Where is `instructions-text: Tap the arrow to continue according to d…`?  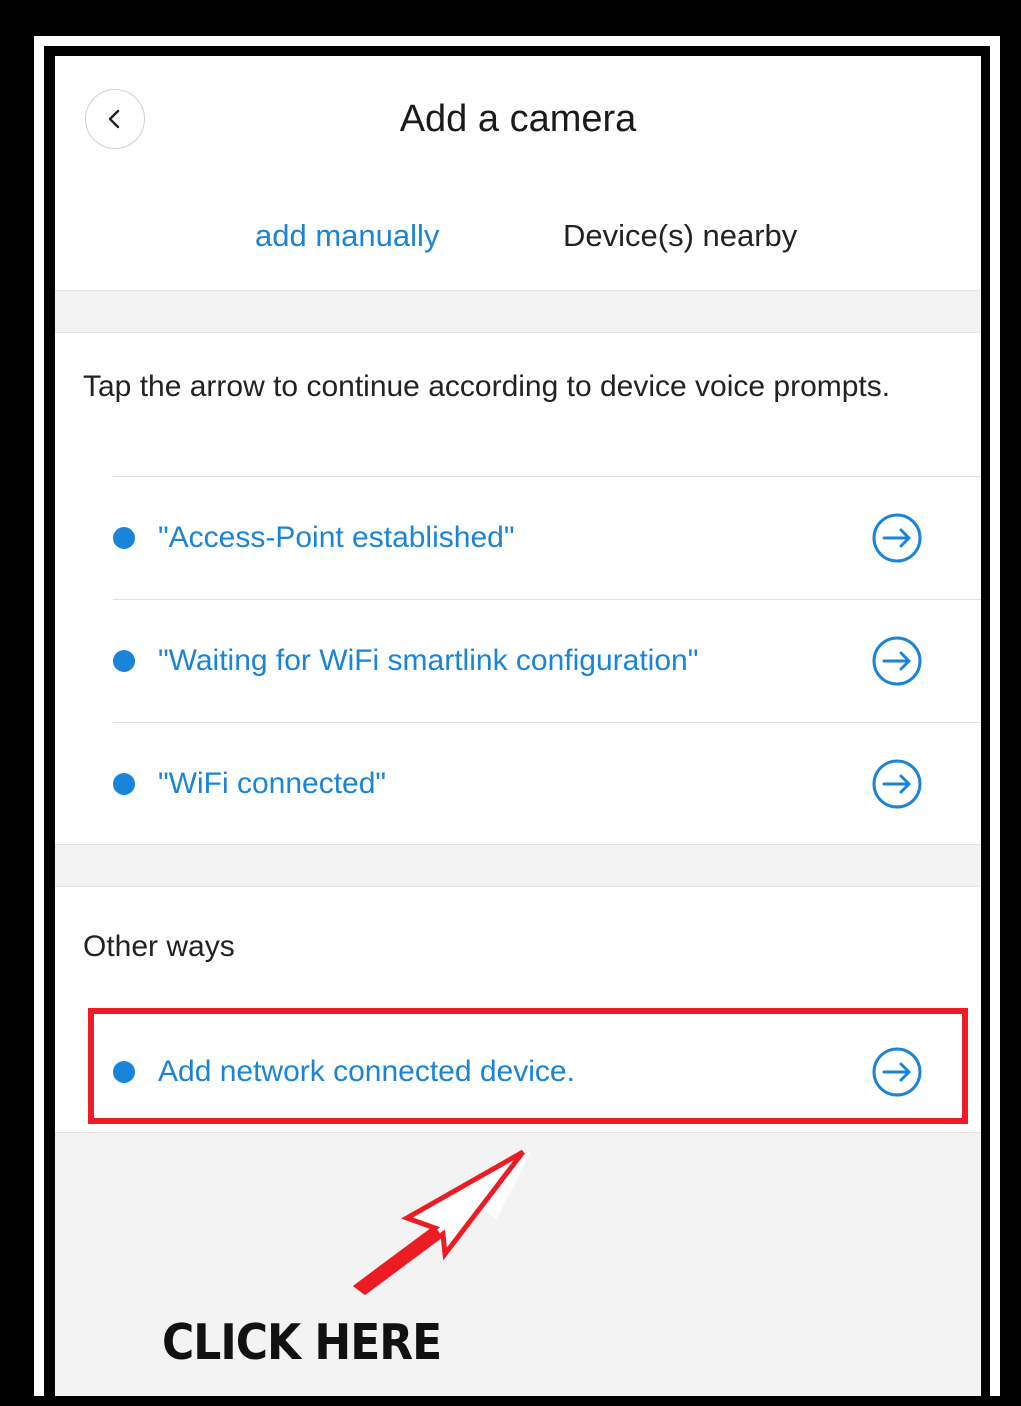
instructions-text: Tap the arrow to continue according to d… is located at coordinates (487, 386).